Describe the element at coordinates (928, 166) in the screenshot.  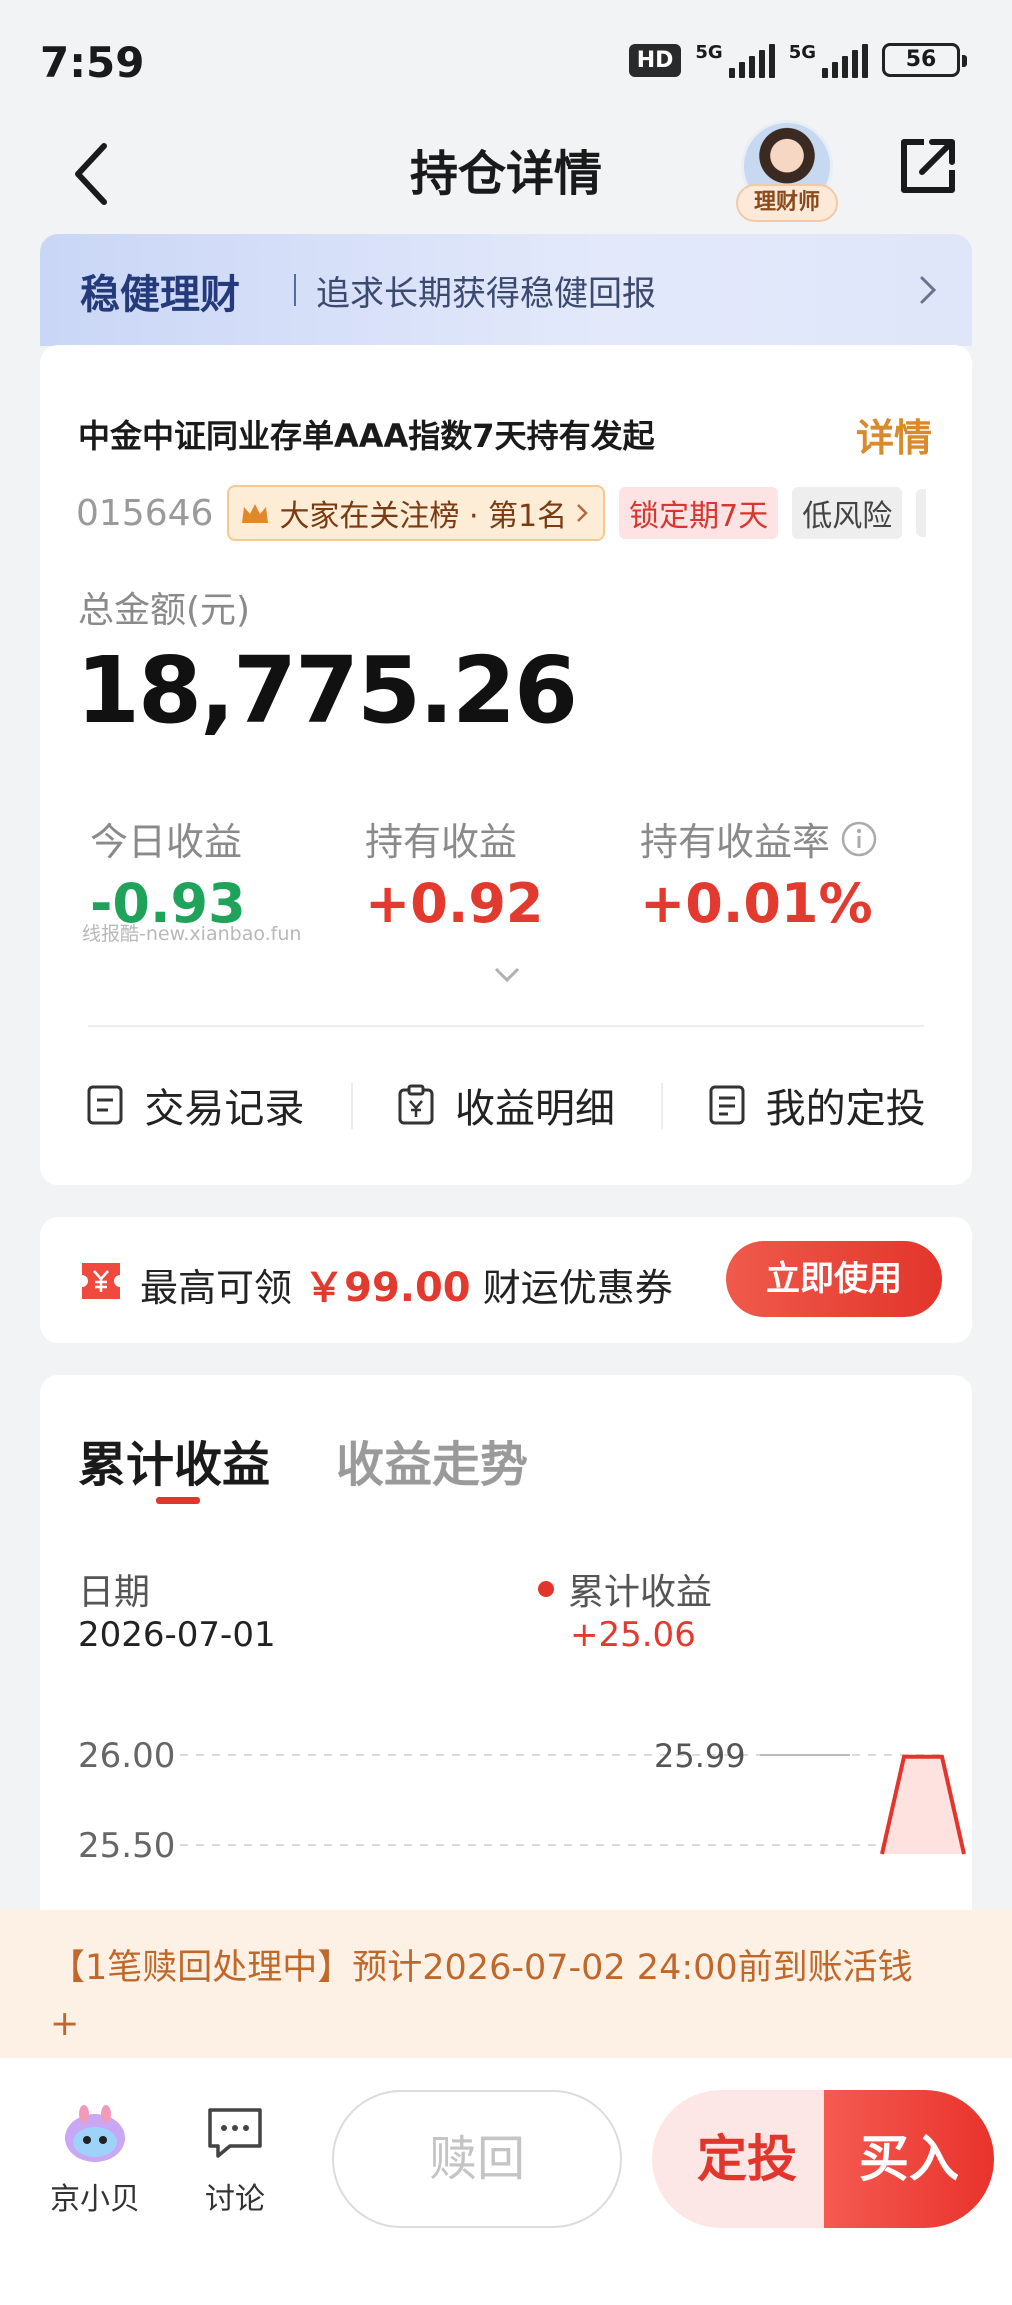
I see `share-icon` at that location.